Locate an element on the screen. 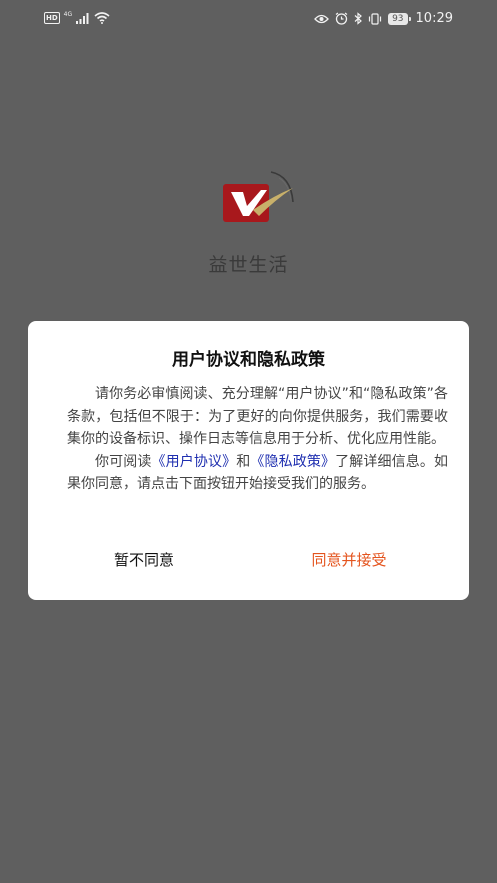  eye-icon is located at coordinates (321, 18).